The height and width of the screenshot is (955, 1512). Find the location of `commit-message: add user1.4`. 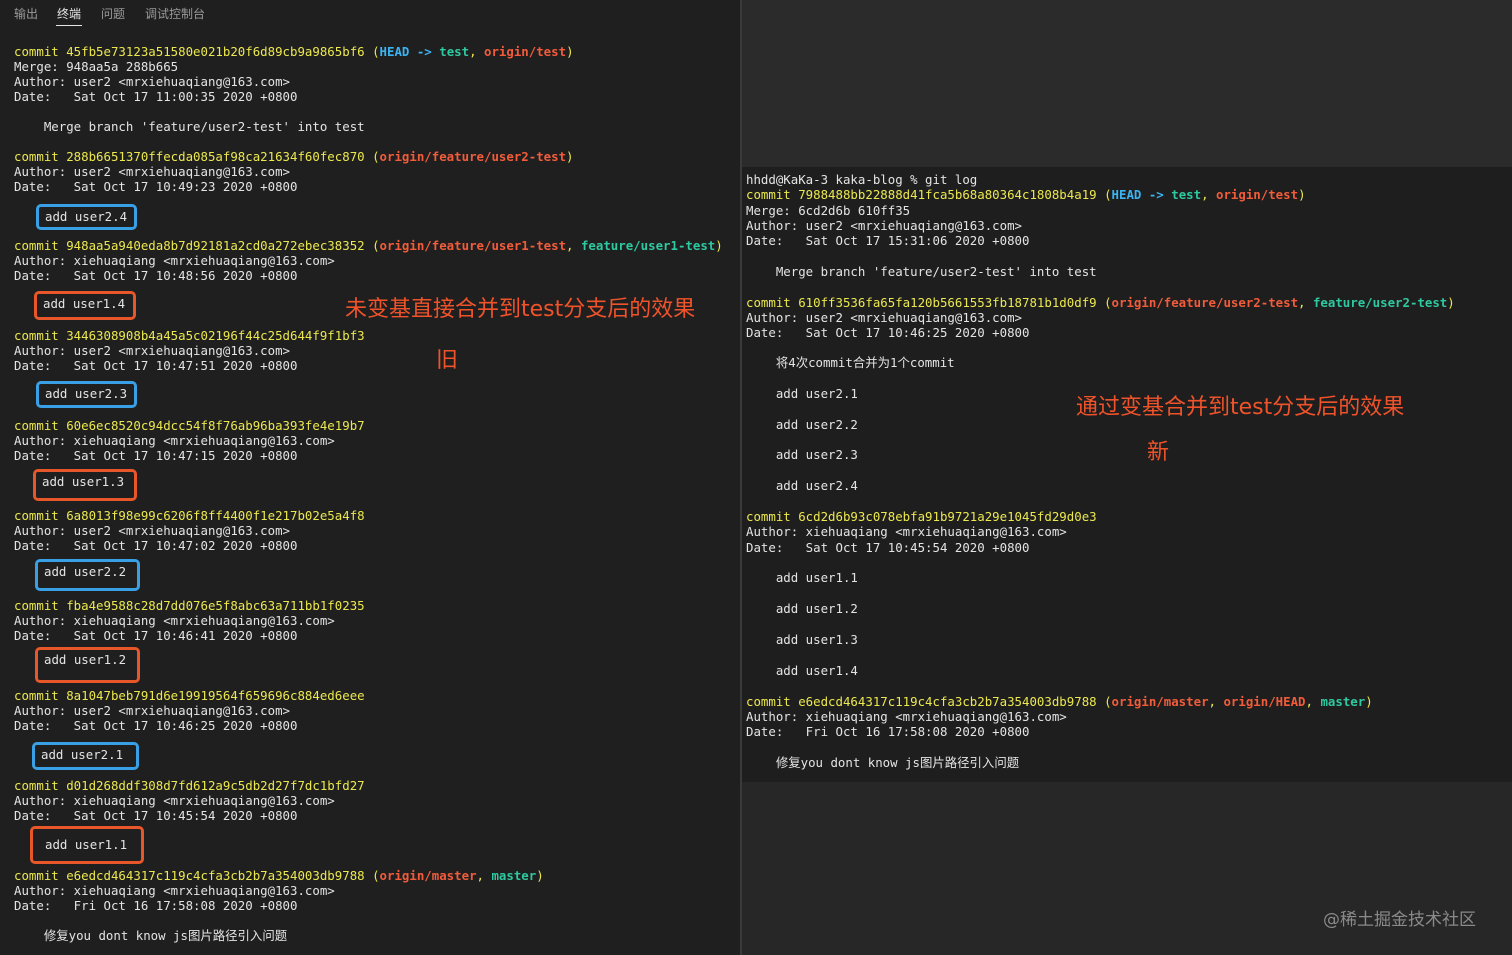

commit-message: add user1.4 is located at coordinates (802, 670).